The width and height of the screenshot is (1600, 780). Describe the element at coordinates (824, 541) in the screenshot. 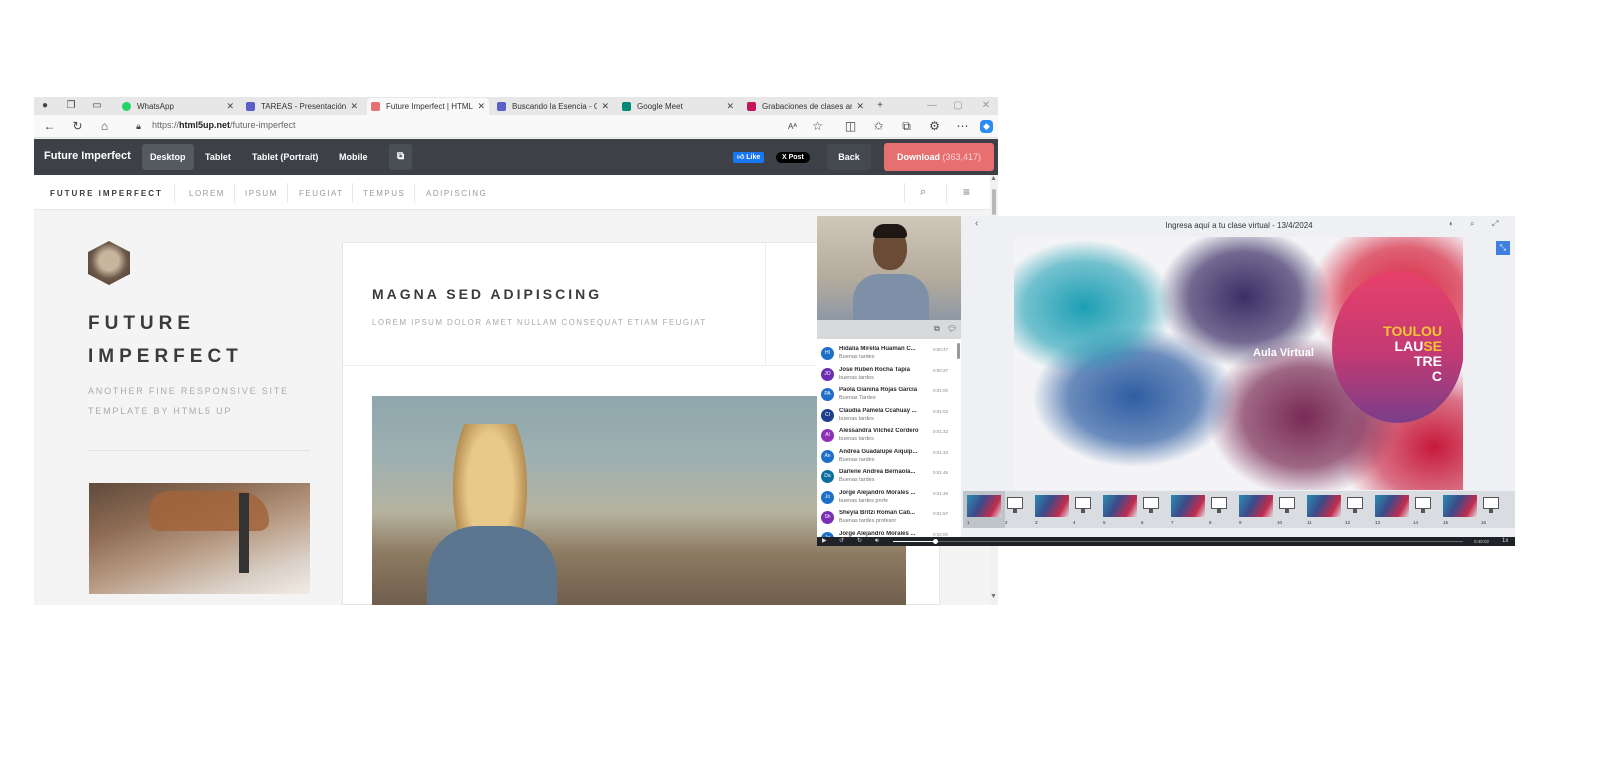

I see `play-icon: ▶` at that location.